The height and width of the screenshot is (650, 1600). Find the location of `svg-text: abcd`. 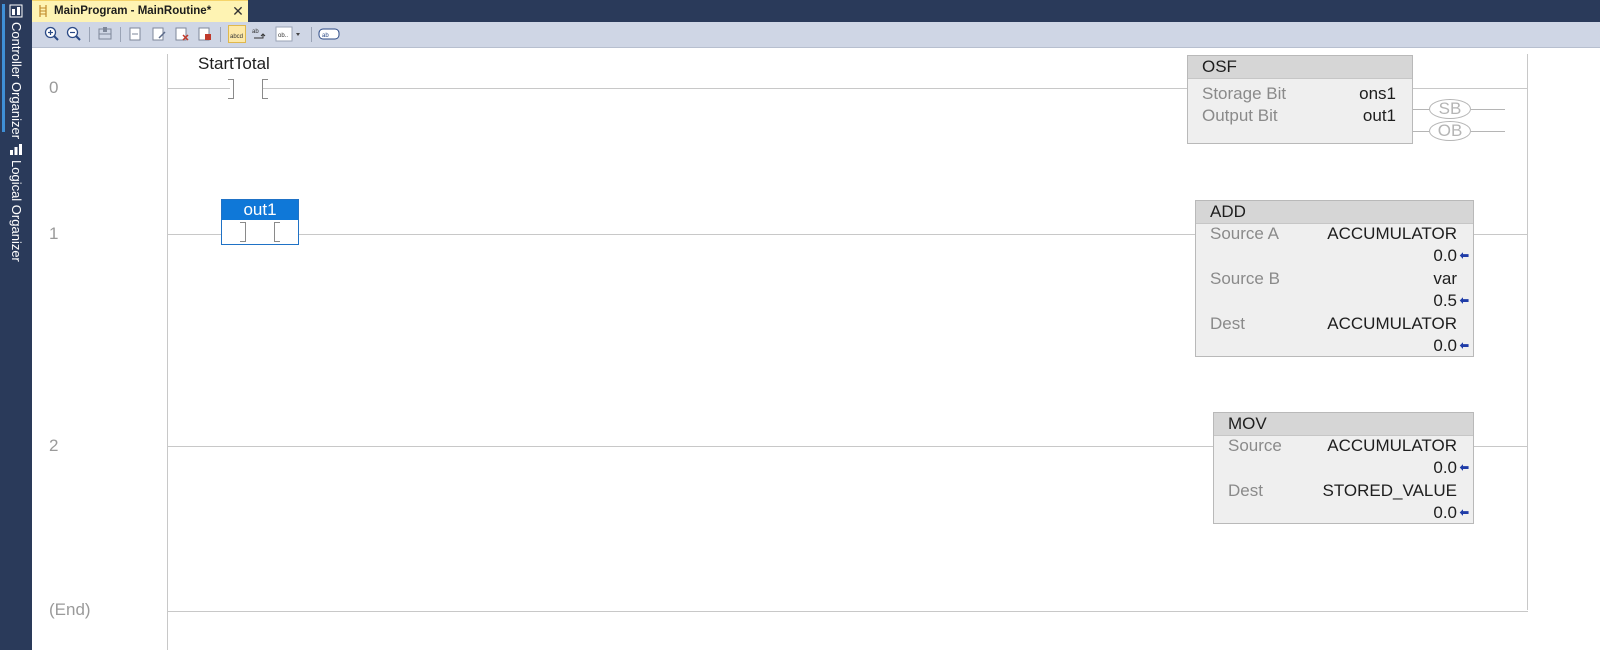

svg-text: abcd is located at coordinates (236, 37).